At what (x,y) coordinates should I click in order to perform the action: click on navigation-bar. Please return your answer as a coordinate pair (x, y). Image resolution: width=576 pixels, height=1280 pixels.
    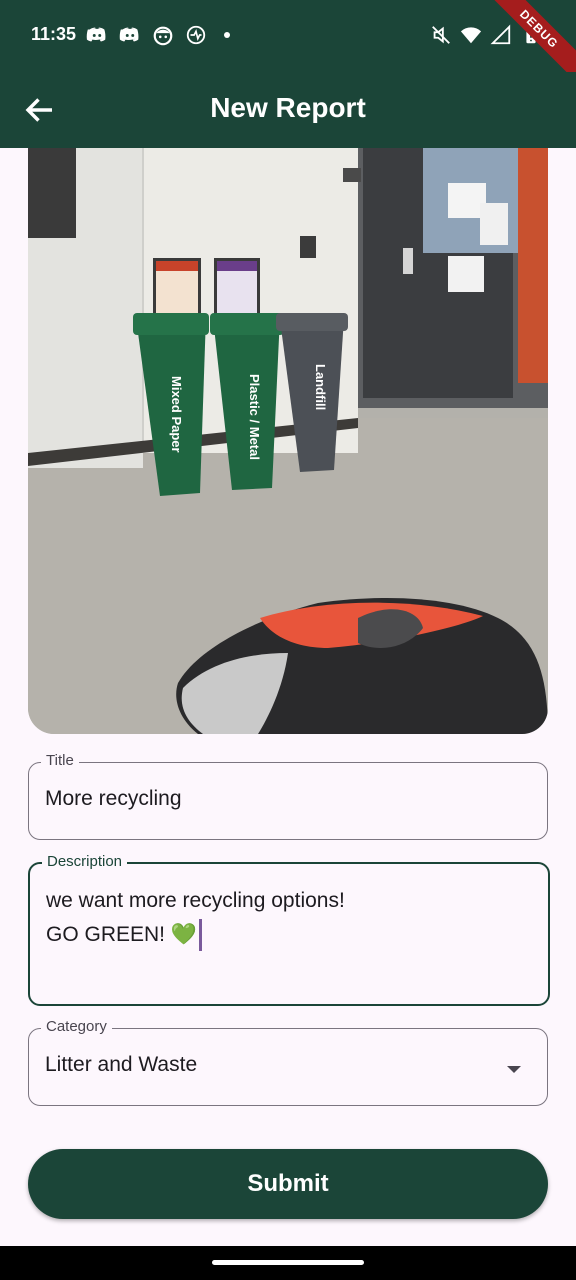
    Looking at the image, I should click on (288, 1263).